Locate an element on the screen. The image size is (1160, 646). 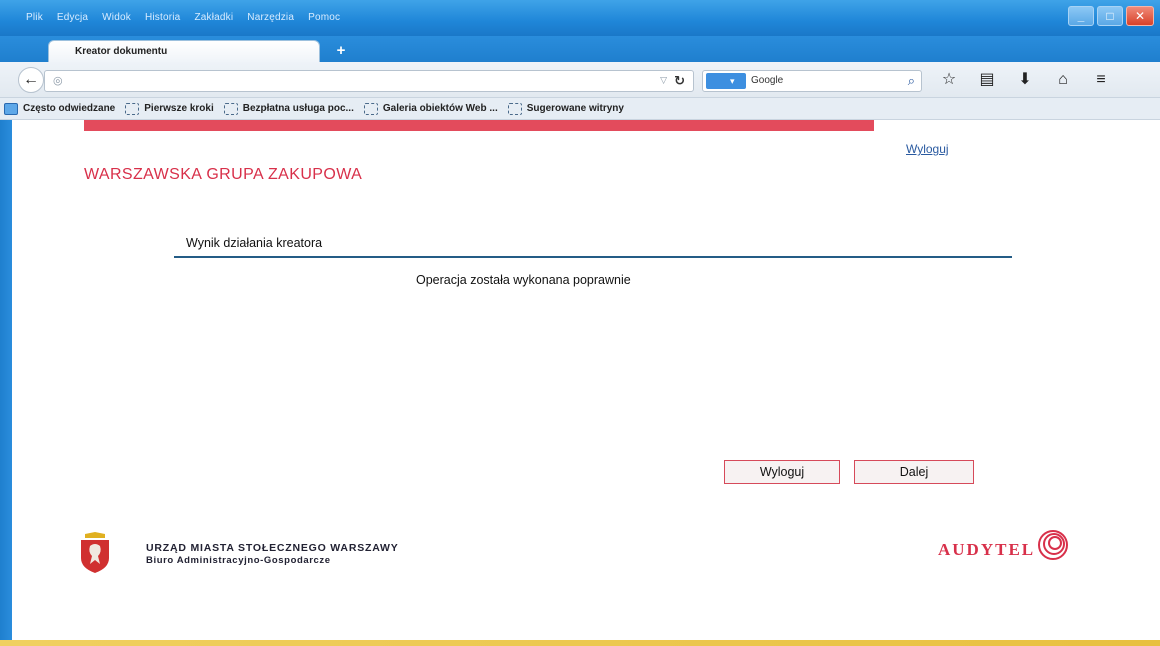
navigation-bar: ← ◎ ▽ ↻ ▾ Google ⌕ ☆ ▤ ⬇ ⌂ ≡ is located at coordinates (580, 80).